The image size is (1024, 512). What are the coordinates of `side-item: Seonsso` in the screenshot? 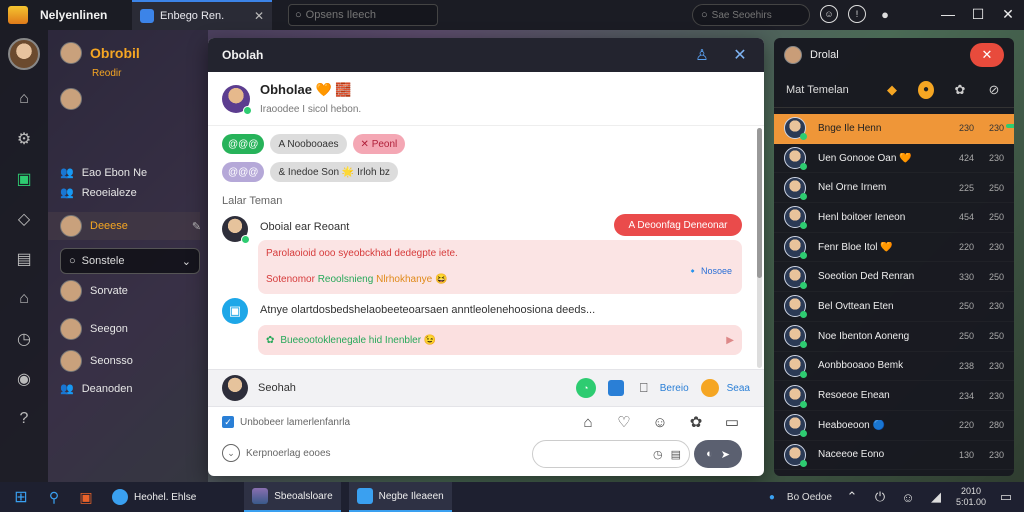 It's located at (96, 361).